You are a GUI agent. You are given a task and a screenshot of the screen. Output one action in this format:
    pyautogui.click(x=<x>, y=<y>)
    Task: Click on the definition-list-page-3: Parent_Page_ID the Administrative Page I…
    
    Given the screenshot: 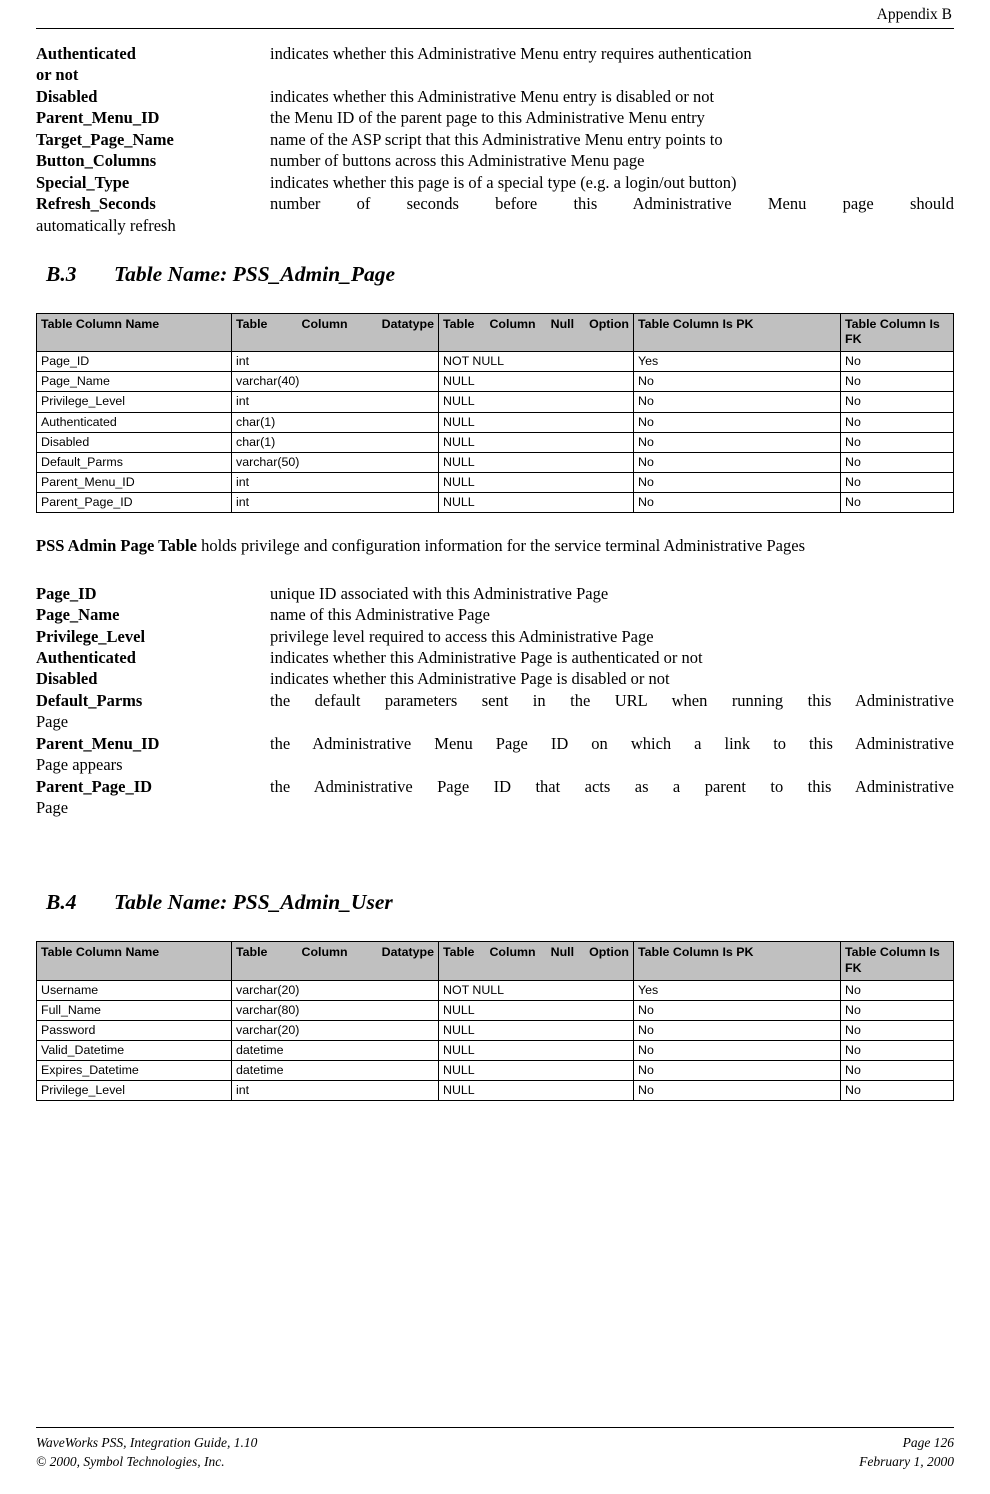 What is the action you would take?
    pyautogui.click(x=495, y=786)
    